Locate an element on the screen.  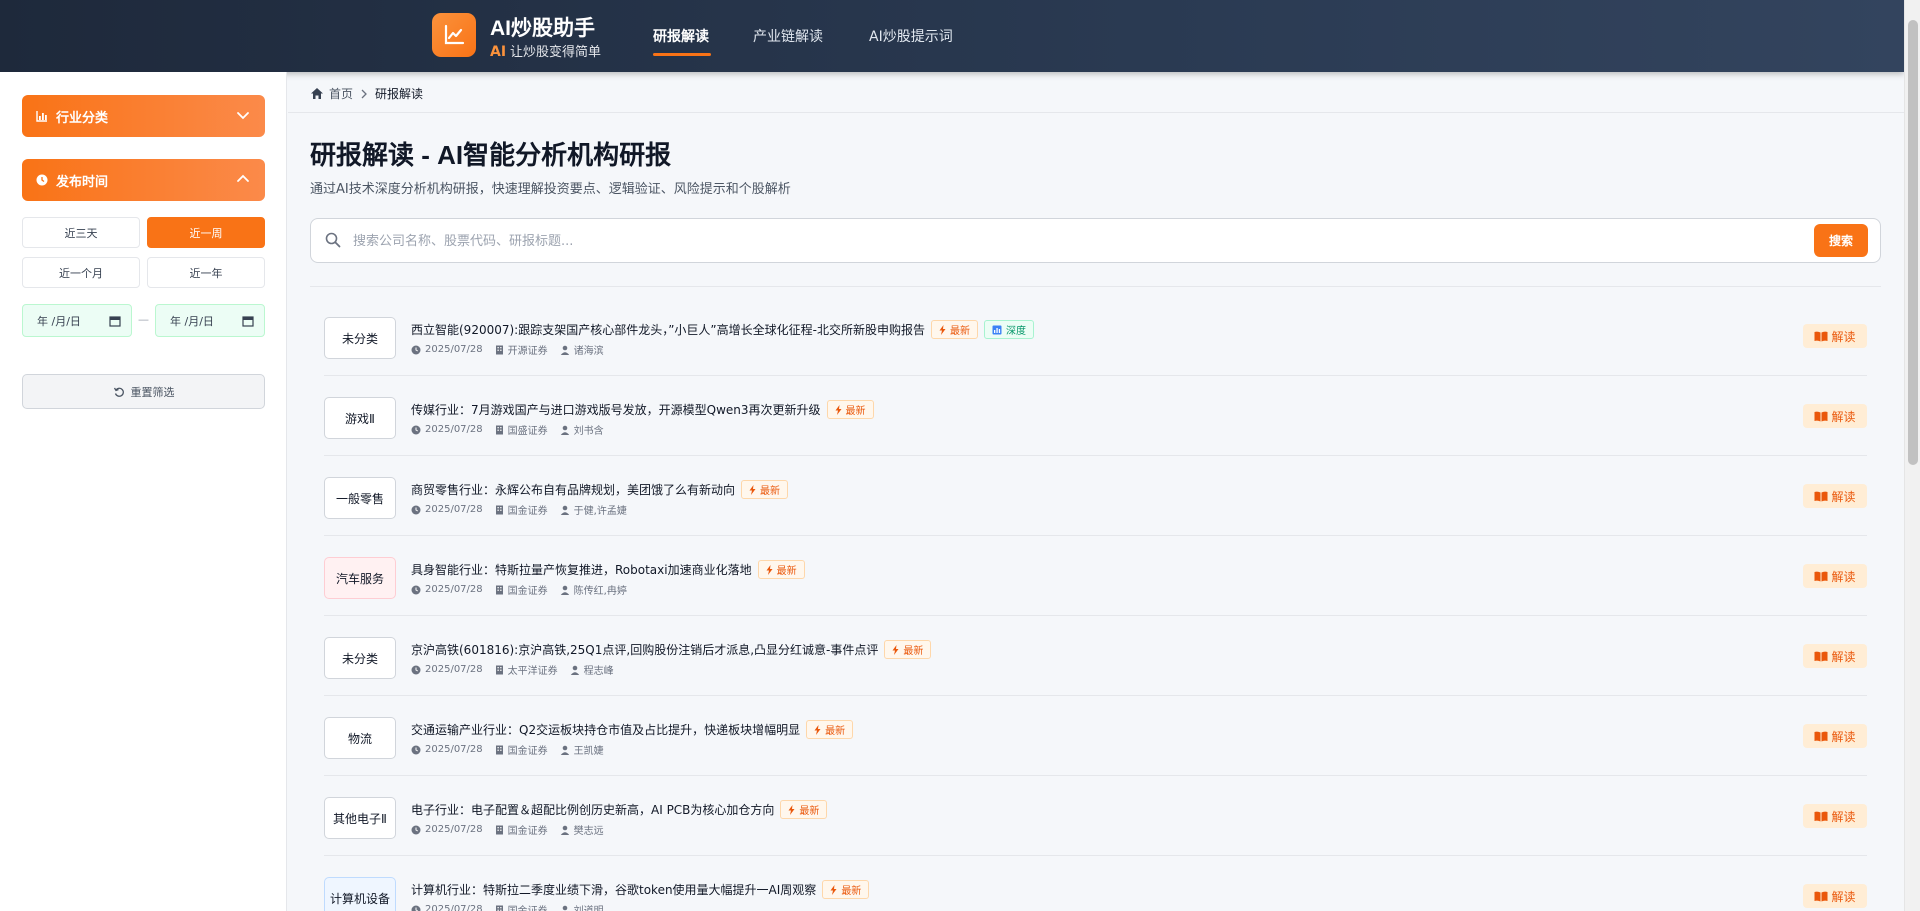
report-broker: 开源证券 is located at coordinates (527, 351).